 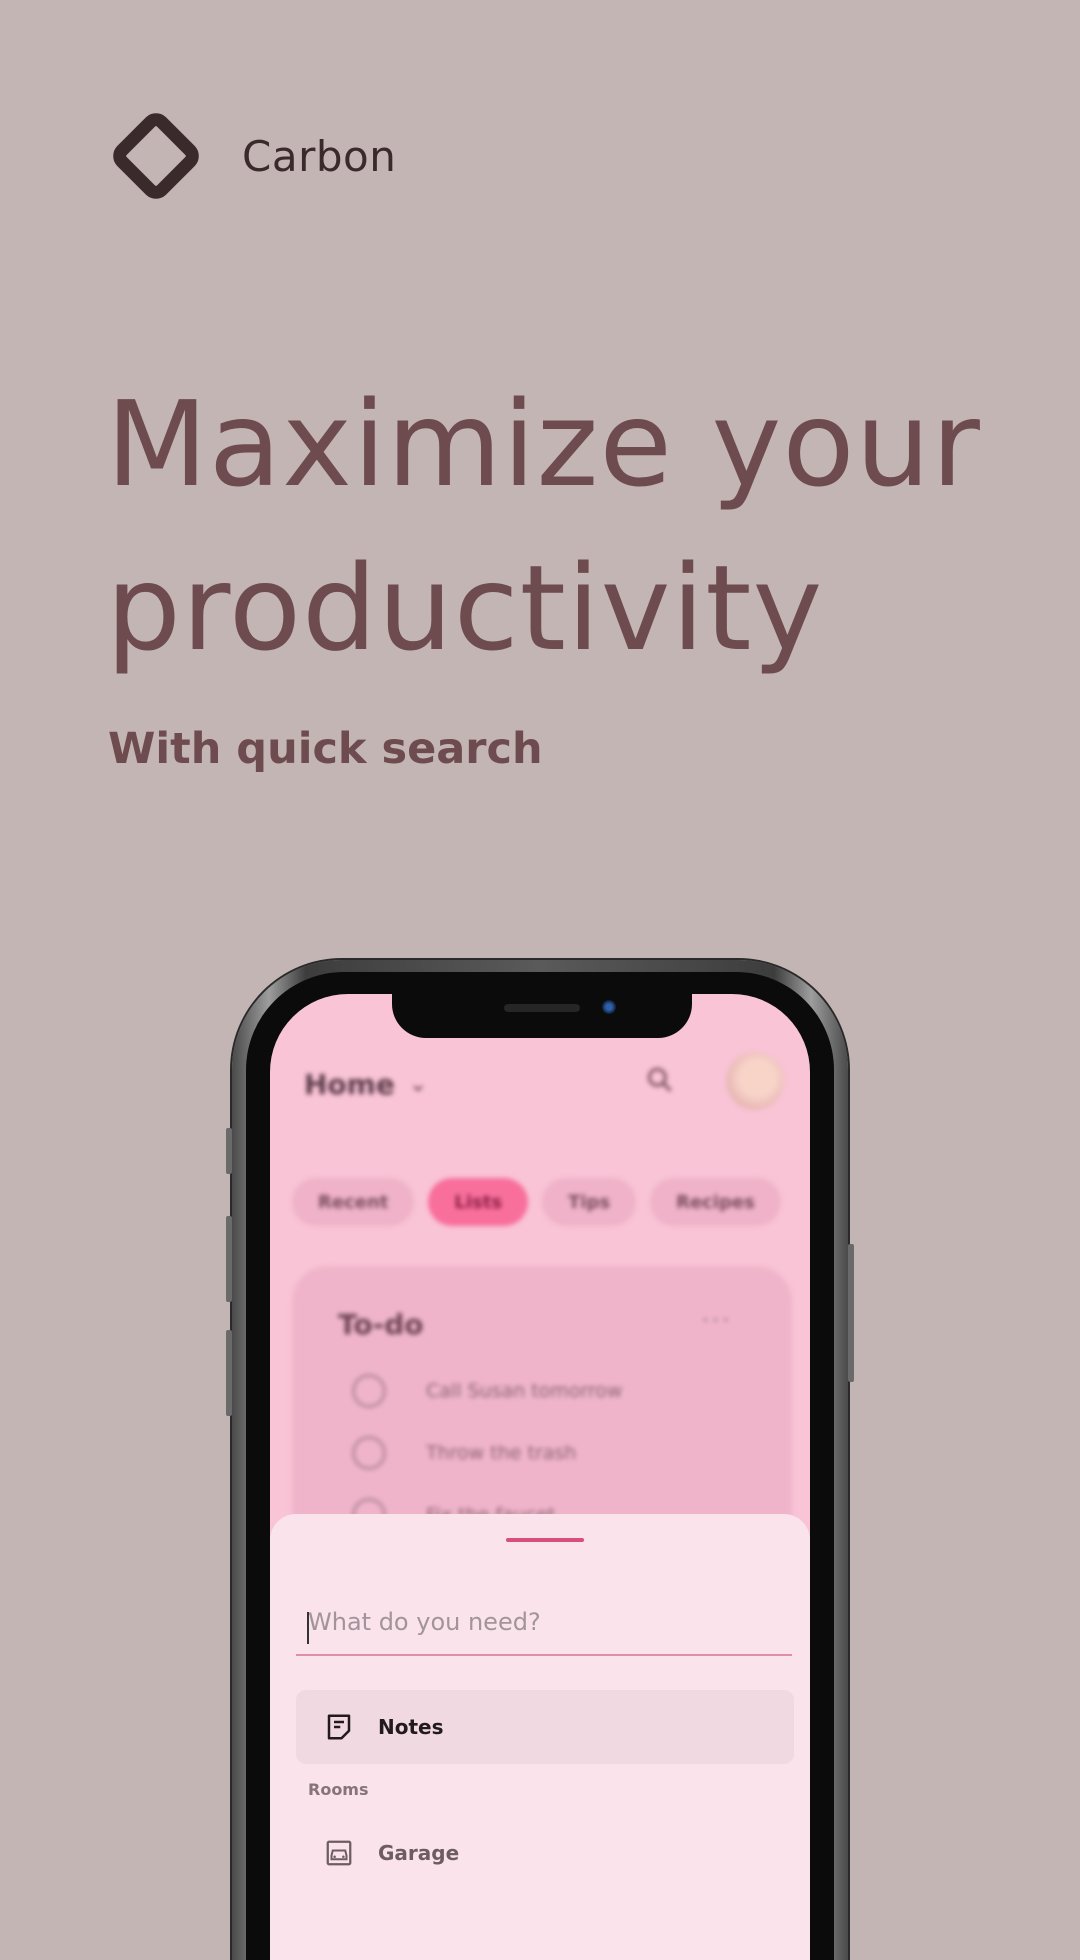 I want to click on hero-headline: Maximize your productivity, so click(x=556, y=526).